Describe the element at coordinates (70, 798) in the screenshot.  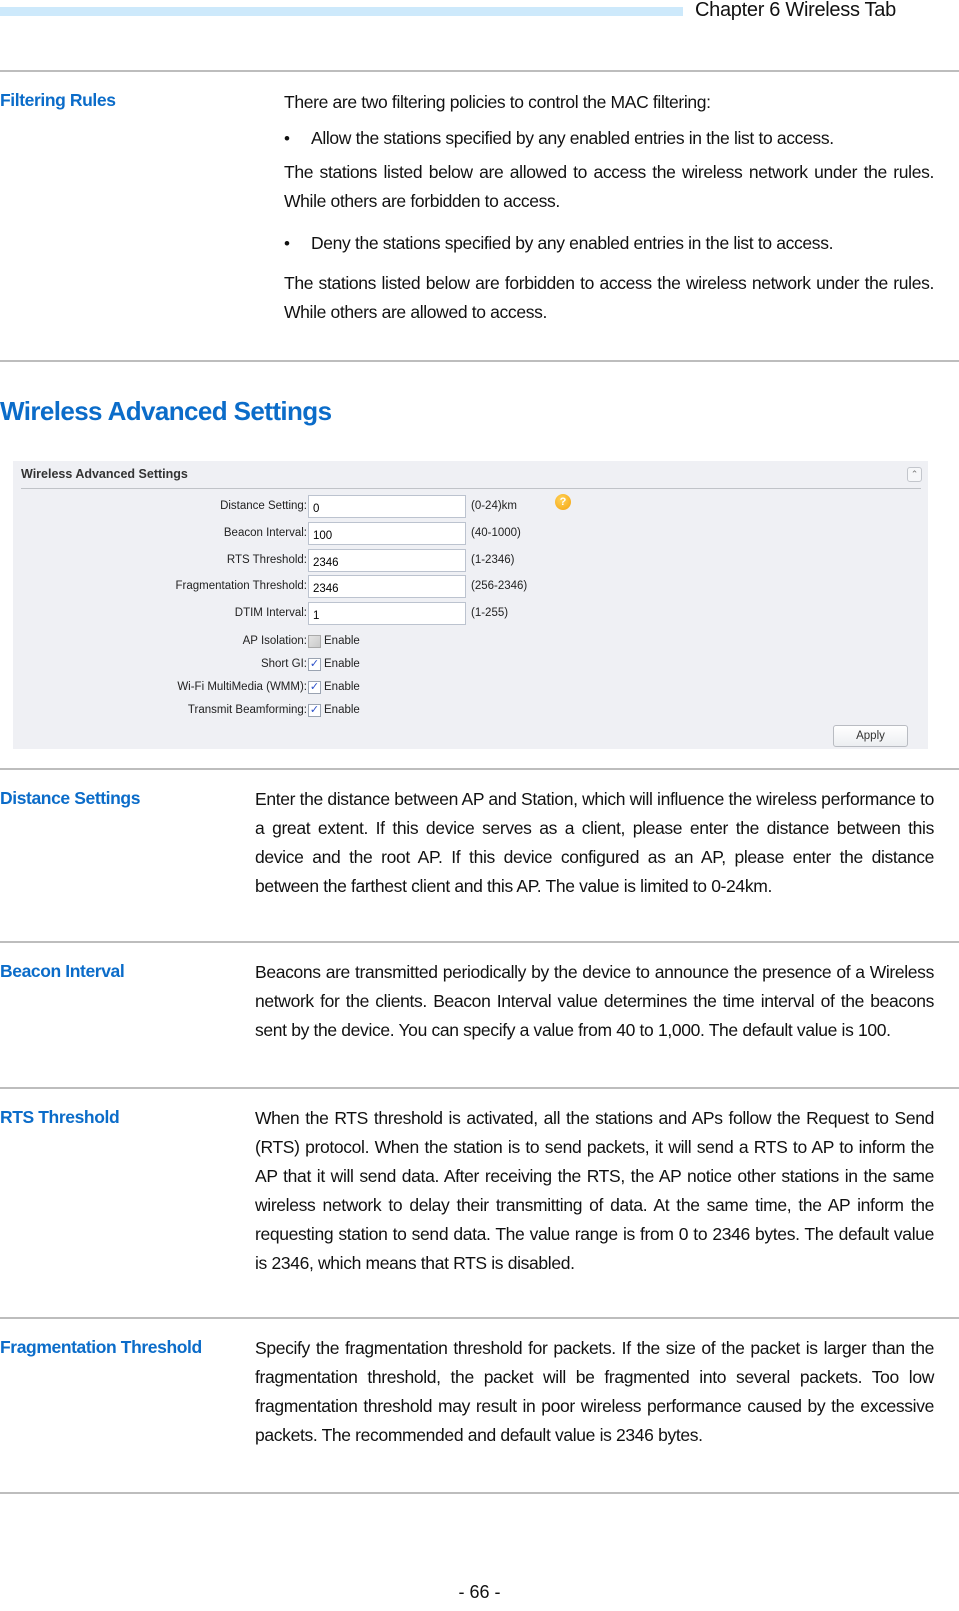
I see `term-label: Distance Settings` at that location.